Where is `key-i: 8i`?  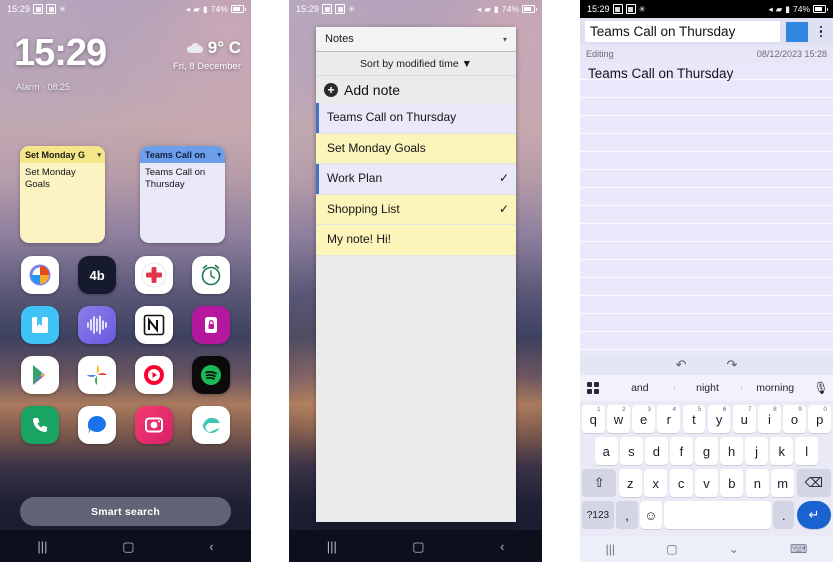
key-i: 8i is located at coordinates (769, 419).